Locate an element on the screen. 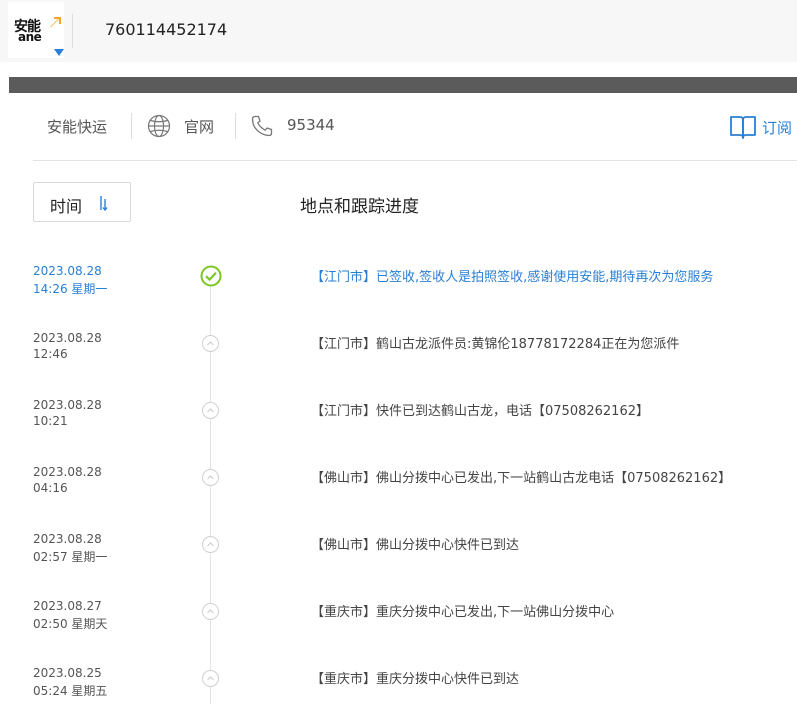  event-description: 【佛山市】佛山分拨中心快件已到达 is located at coordinates (415, 545).